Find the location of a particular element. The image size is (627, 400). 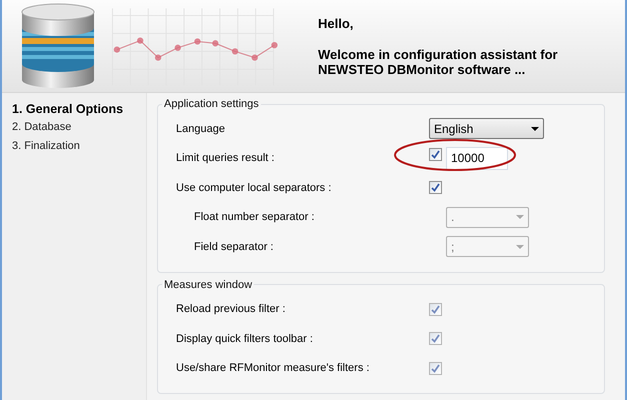

field-label: Float number separator : is located at coordinates (254, 217).